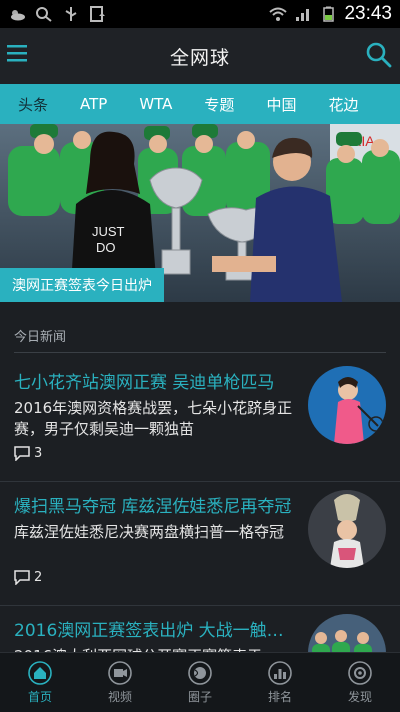 The image size is (400, 712). I want to click on status-bar: 23:43, so click(200, 14).